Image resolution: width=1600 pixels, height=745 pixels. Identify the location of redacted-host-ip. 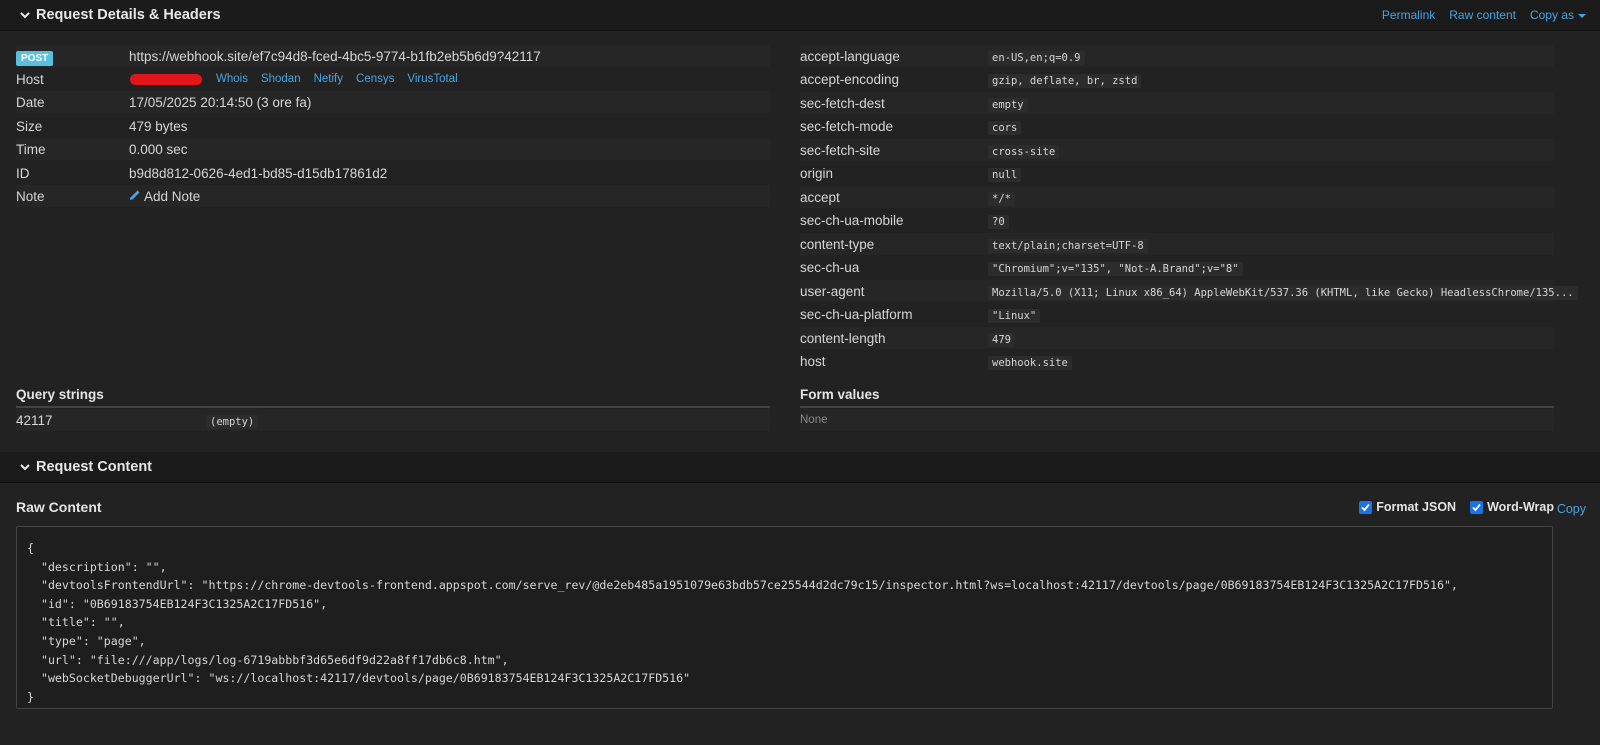
(166, 79).